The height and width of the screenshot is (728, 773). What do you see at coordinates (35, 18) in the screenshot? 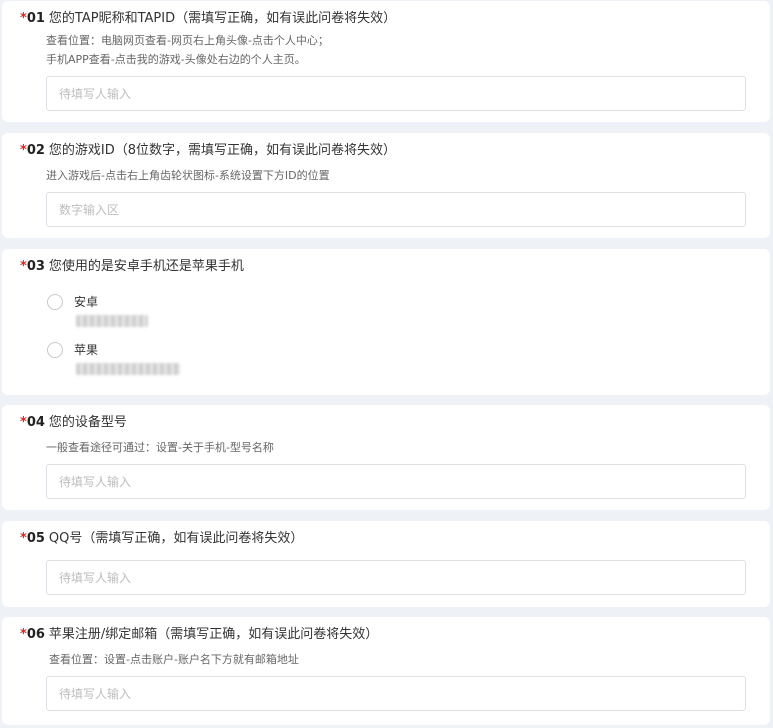
I see `question-number: 01` at bounding box center [35, 18].